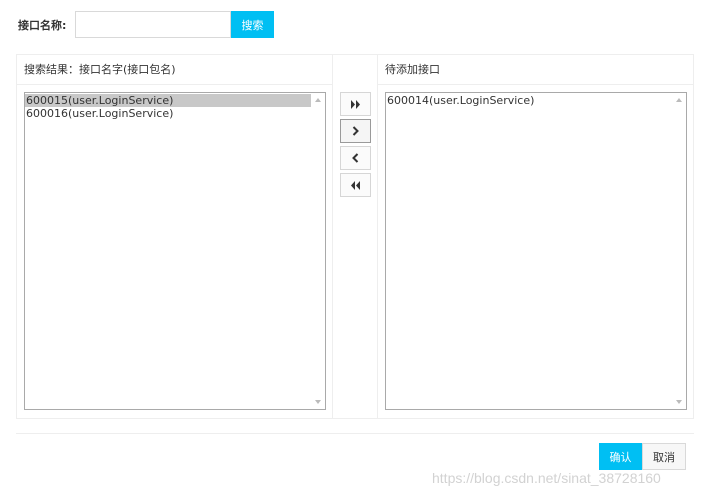  Describe the element at coordinates (355, 236) in the screenshot. I see `transfer-buttons-panel` at that location.